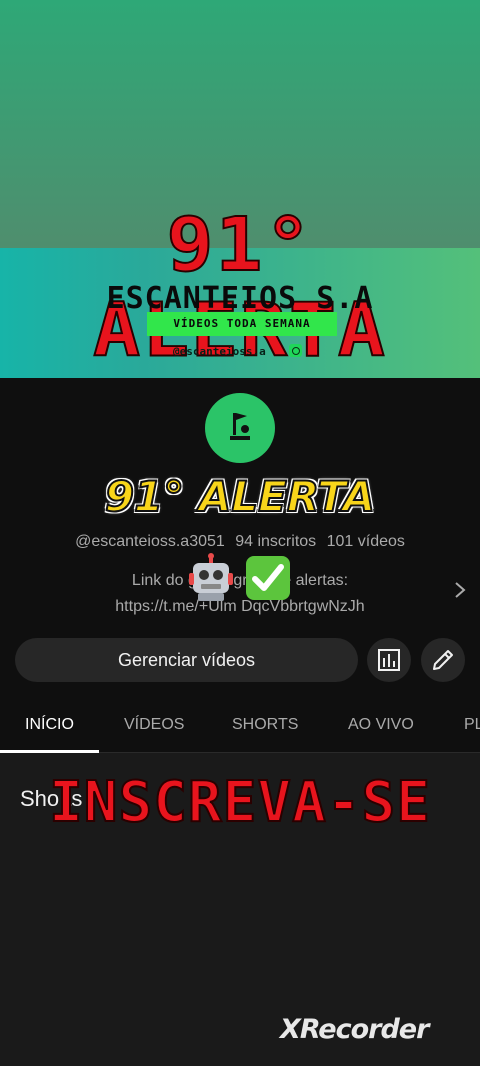 This screenshot has width=480, height=1066. Describe the element at coordinates (240, 496) in the screenshot. I see `overlay-title: 91° ALERTA` at that location.